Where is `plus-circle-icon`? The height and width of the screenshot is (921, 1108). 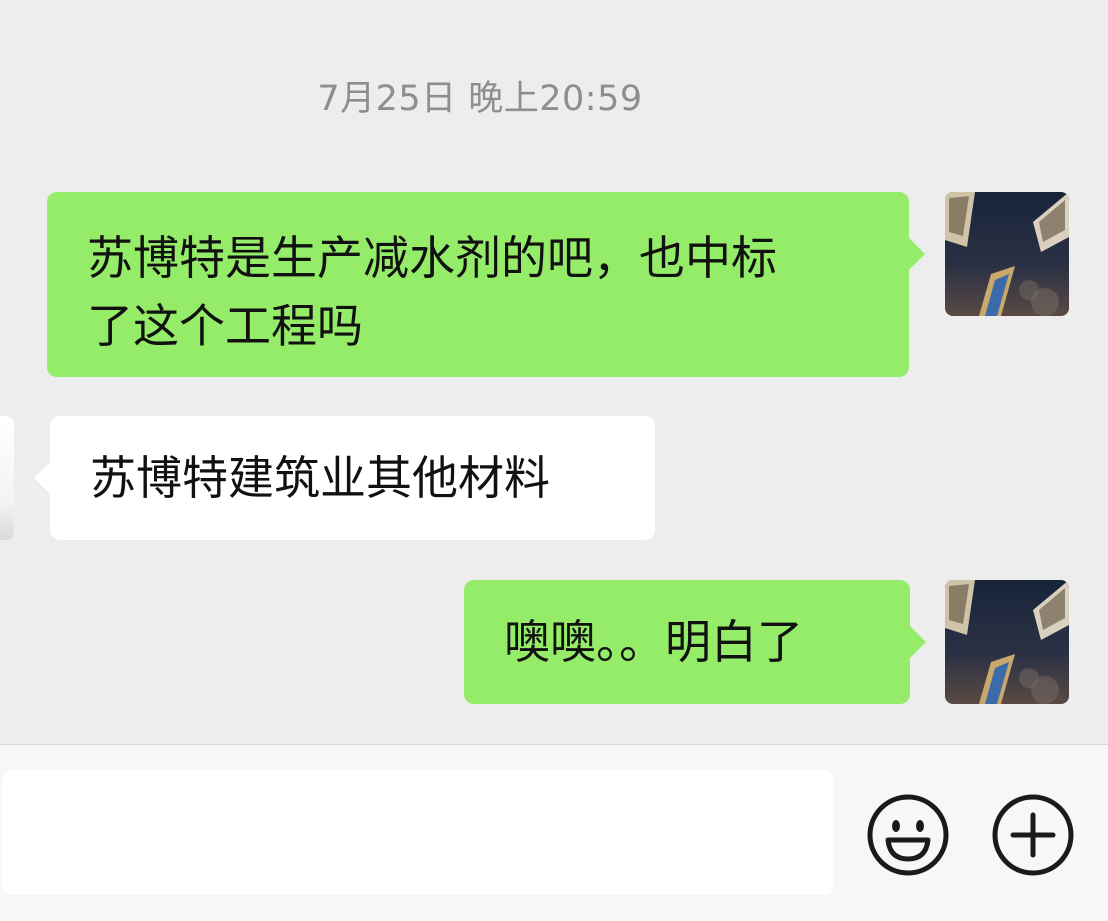
plus-circle-icon is located at coordinates (1033, 835).